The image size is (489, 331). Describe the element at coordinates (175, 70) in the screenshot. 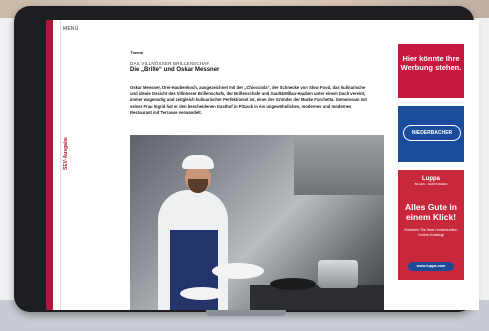

I see `article-headline: Die „Brille“ und Oskar Messner` at that location.